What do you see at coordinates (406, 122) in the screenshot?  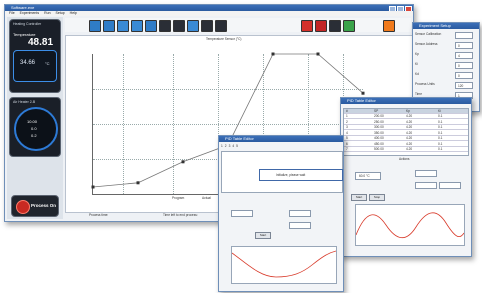 I see `pid-table-row: 2 250.00 4.20 0.1` at bounding box center [406, 122].